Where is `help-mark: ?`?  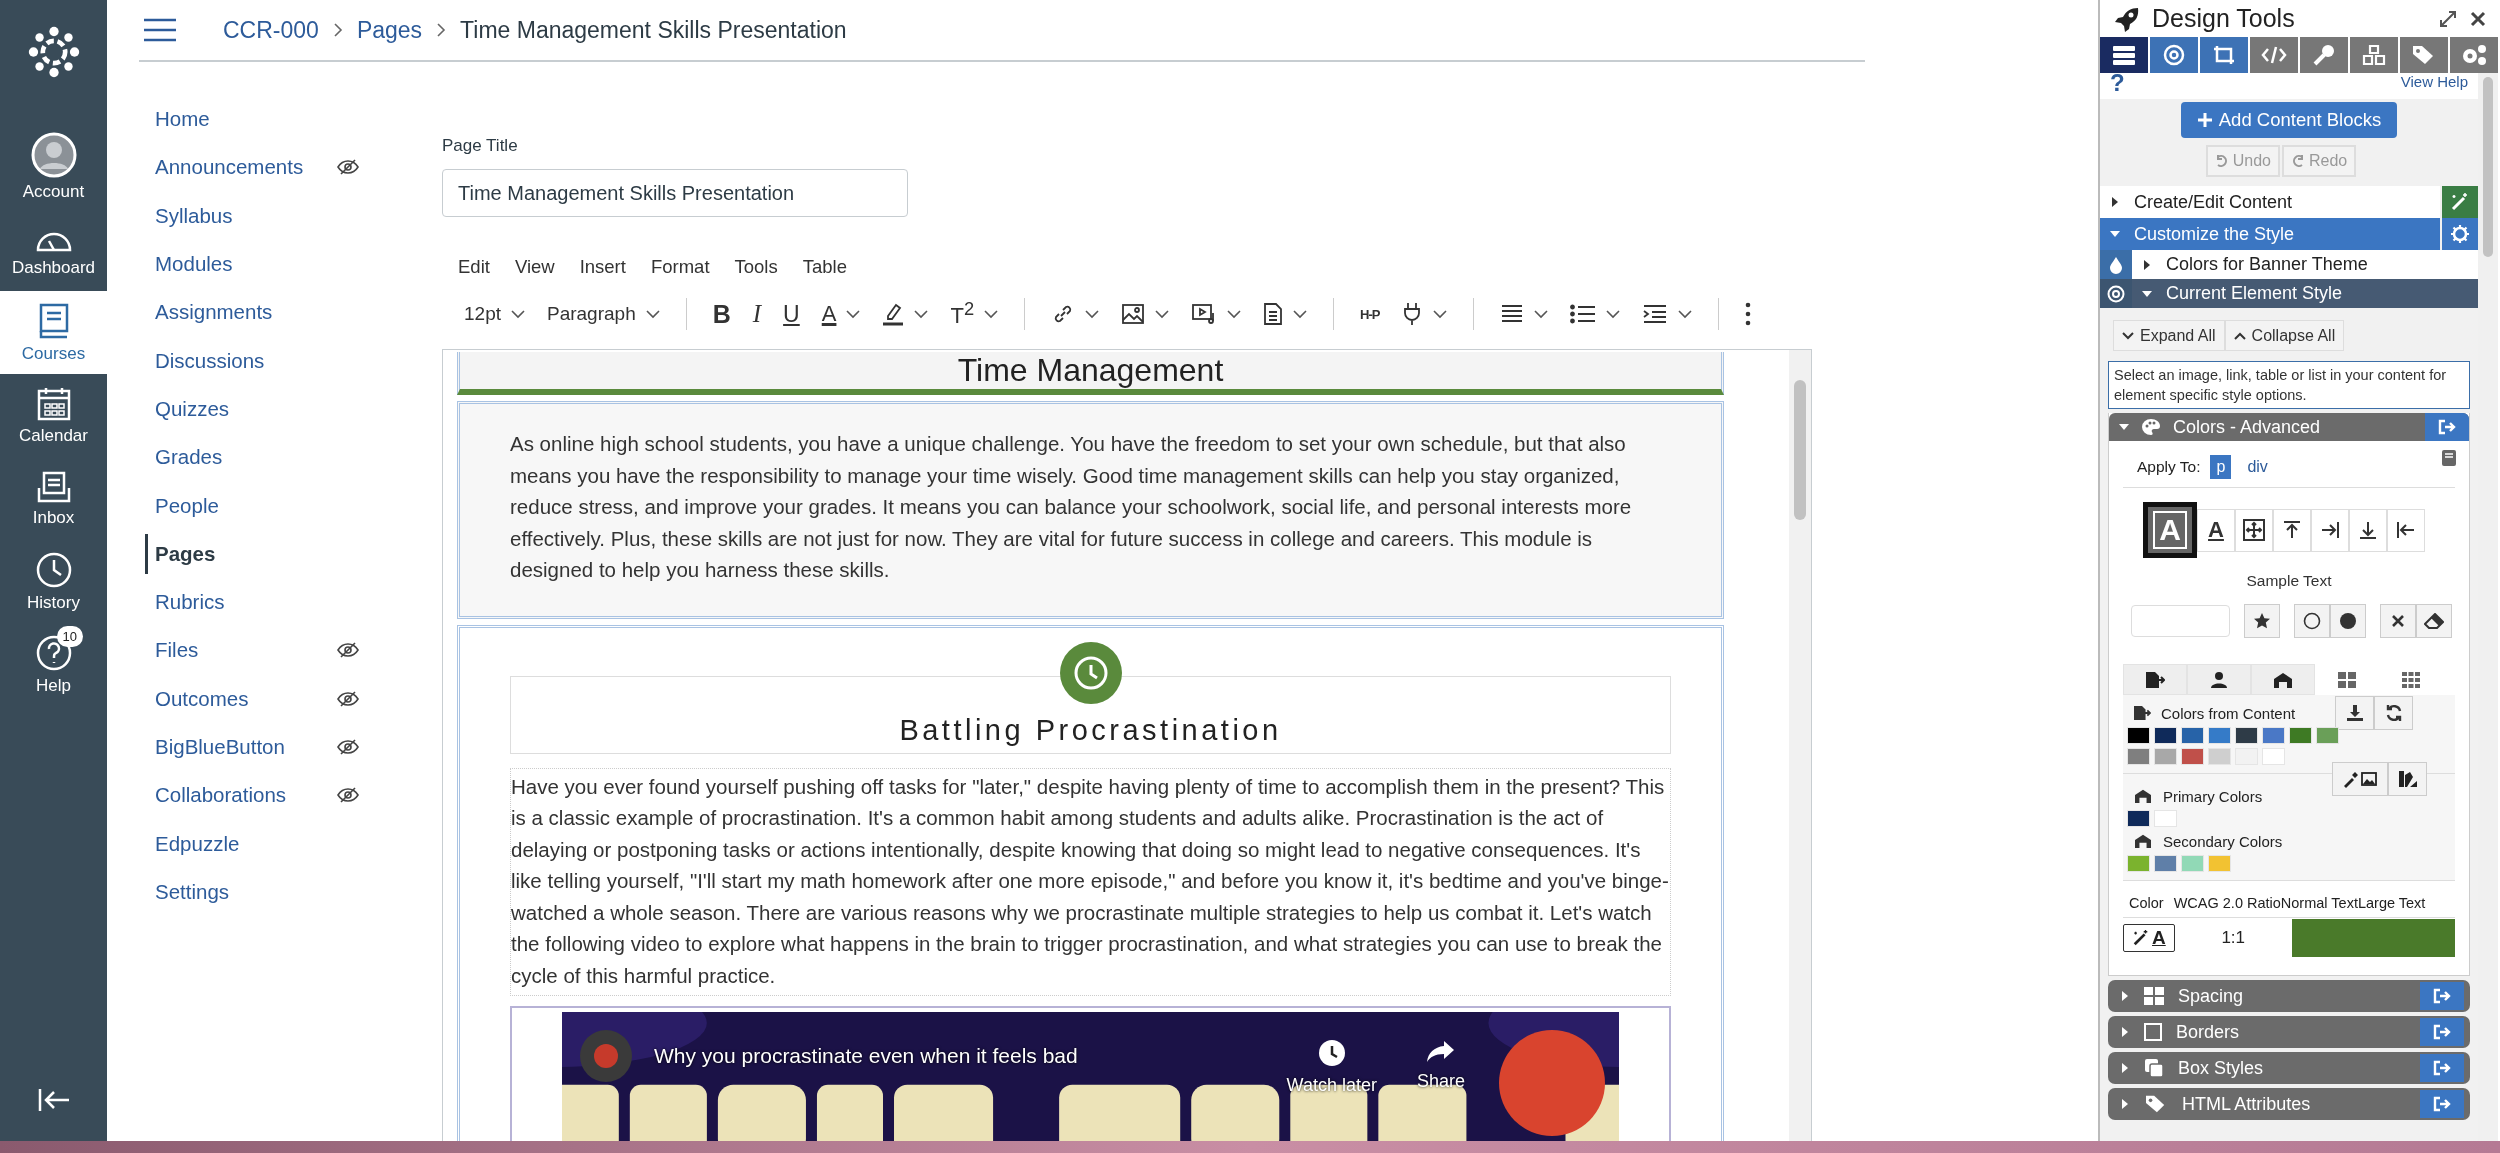
help-mark: ? is located at coordinates (2117, 83).